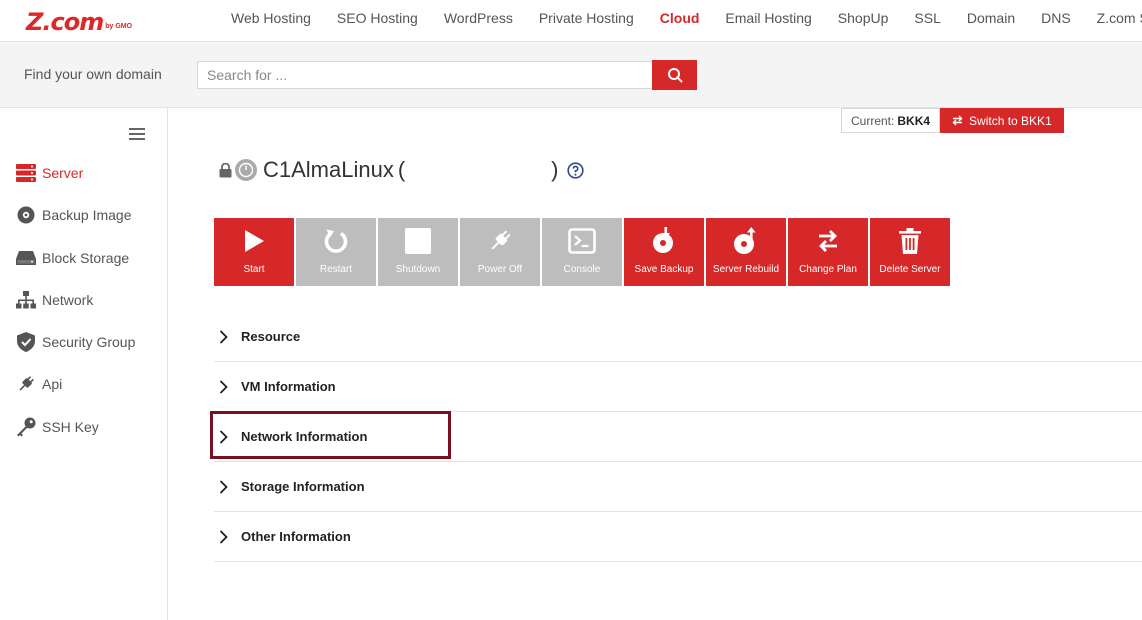 The image size is (1142, 620). I want to click on action-label: Start, so click(254, 269).